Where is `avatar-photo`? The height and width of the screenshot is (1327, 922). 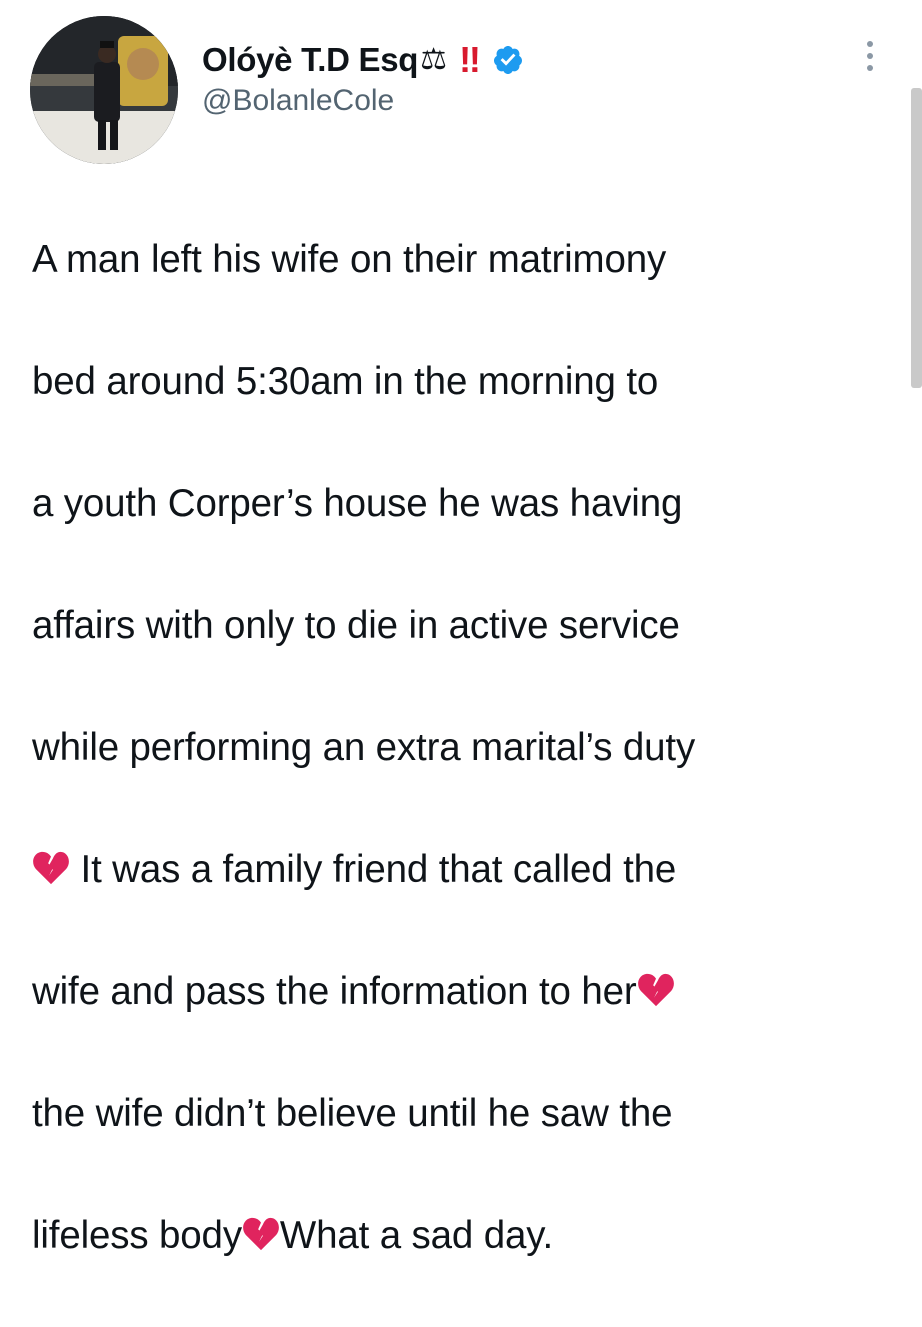 avatar-photo is located at coordinates (104, 90).